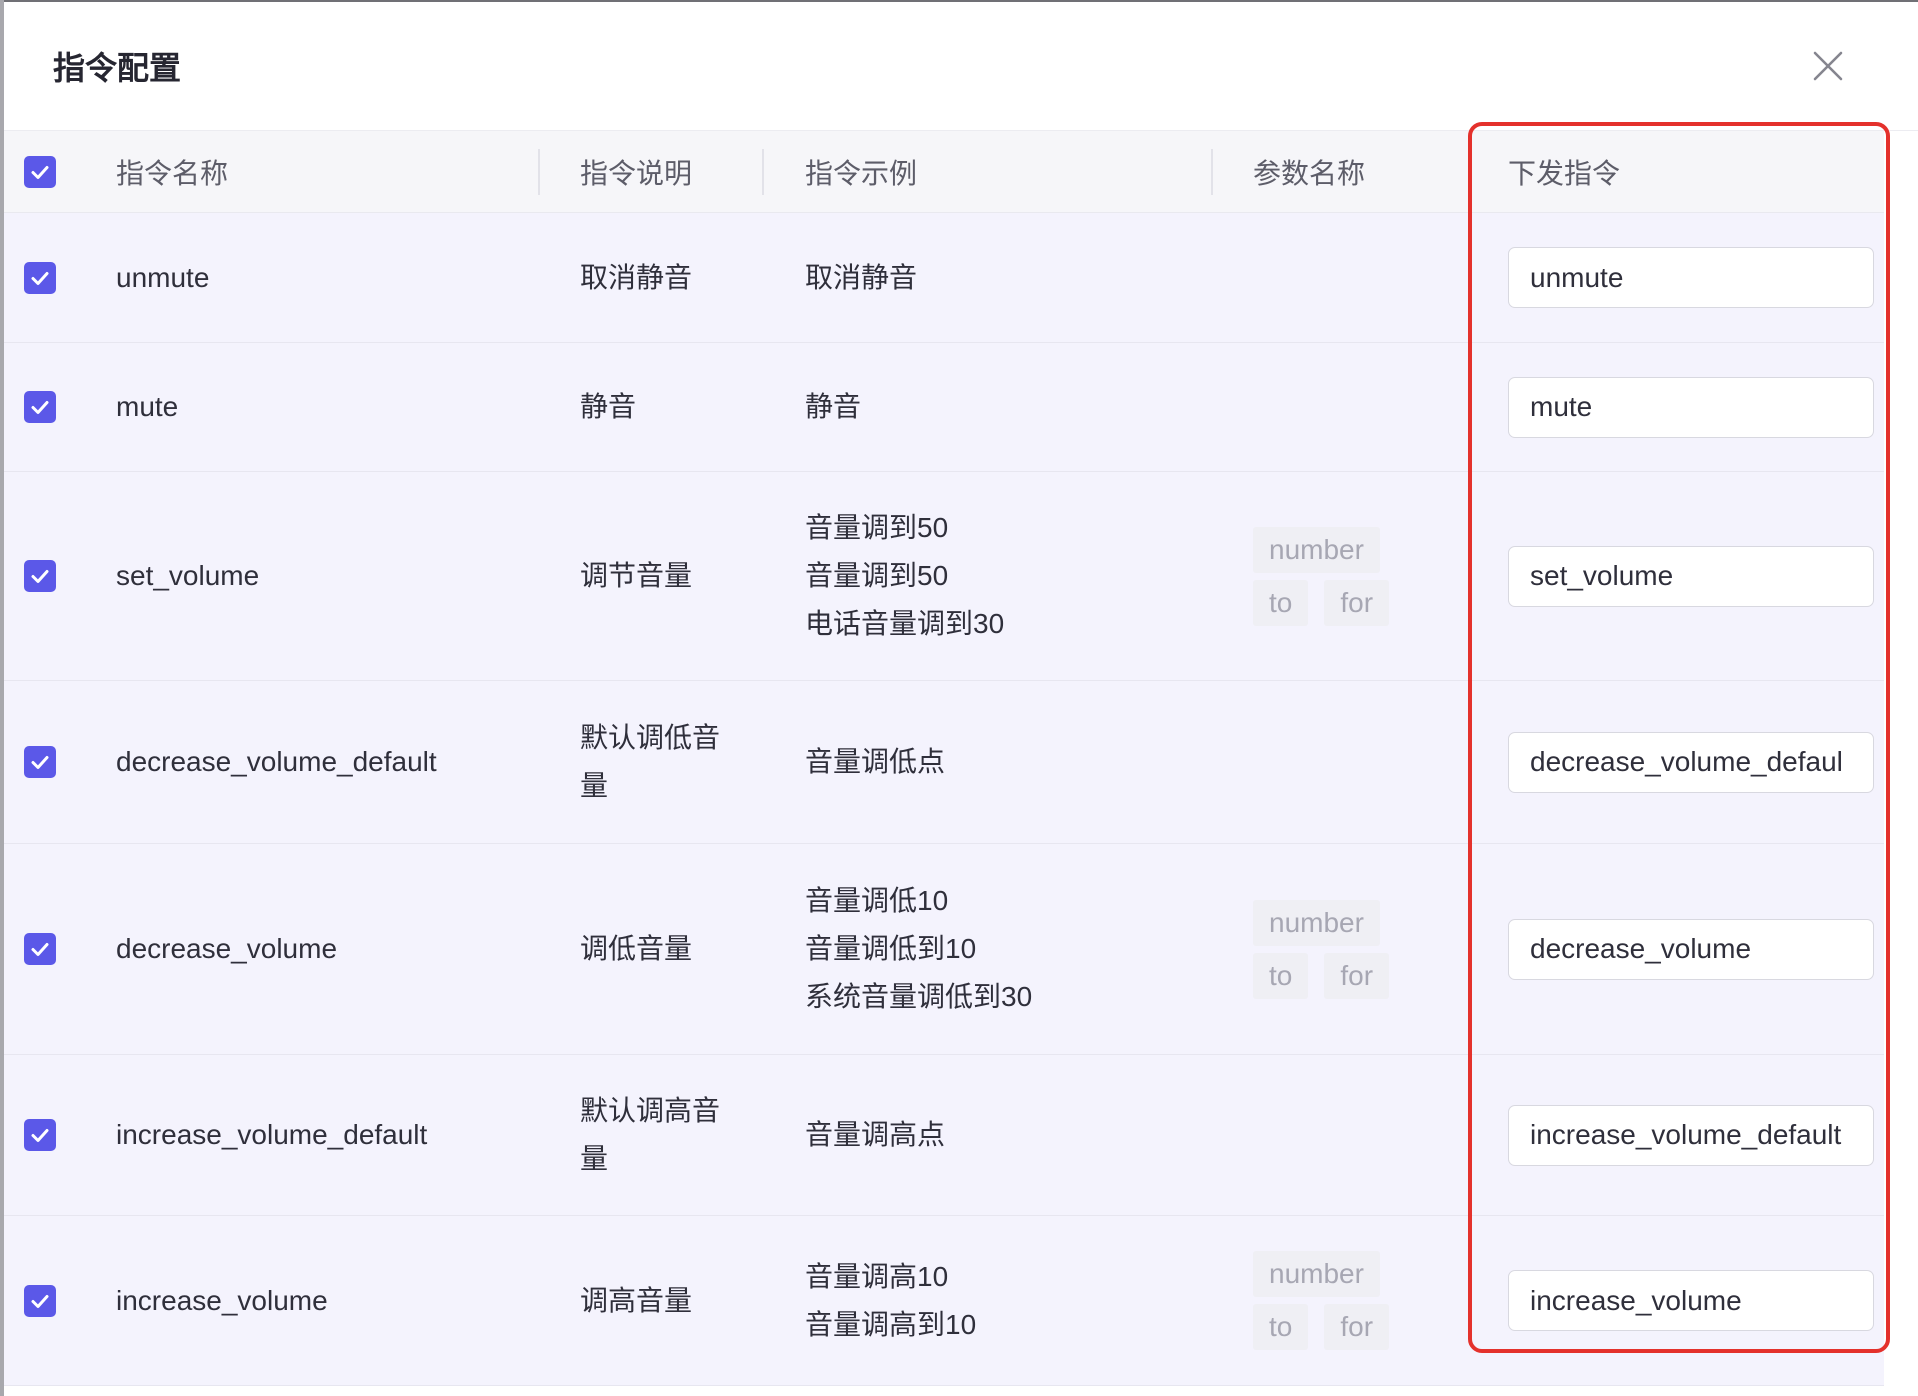 The height and width of the screenshot is (1396, 1918). I want to click on command-example: 音量调低到10, so click(891, 948).